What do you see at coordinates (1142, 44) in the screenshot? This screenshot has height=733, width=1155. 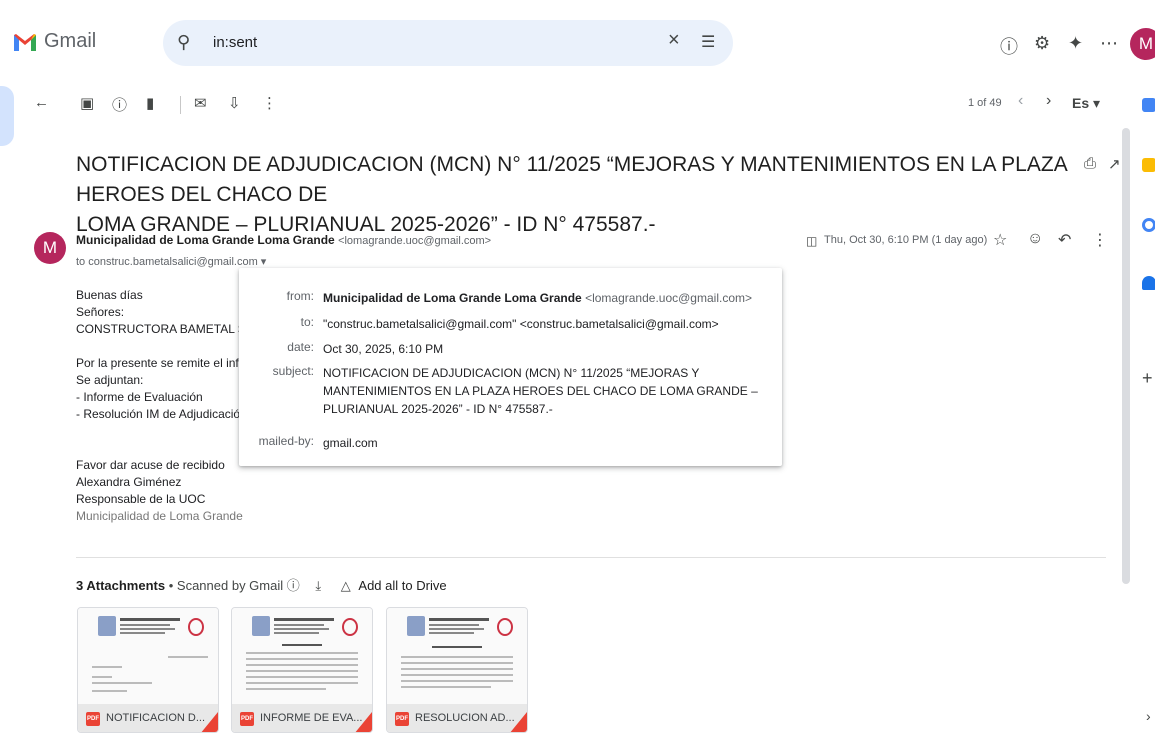 I see `avatar: M` at bounding box center [1142, 44].